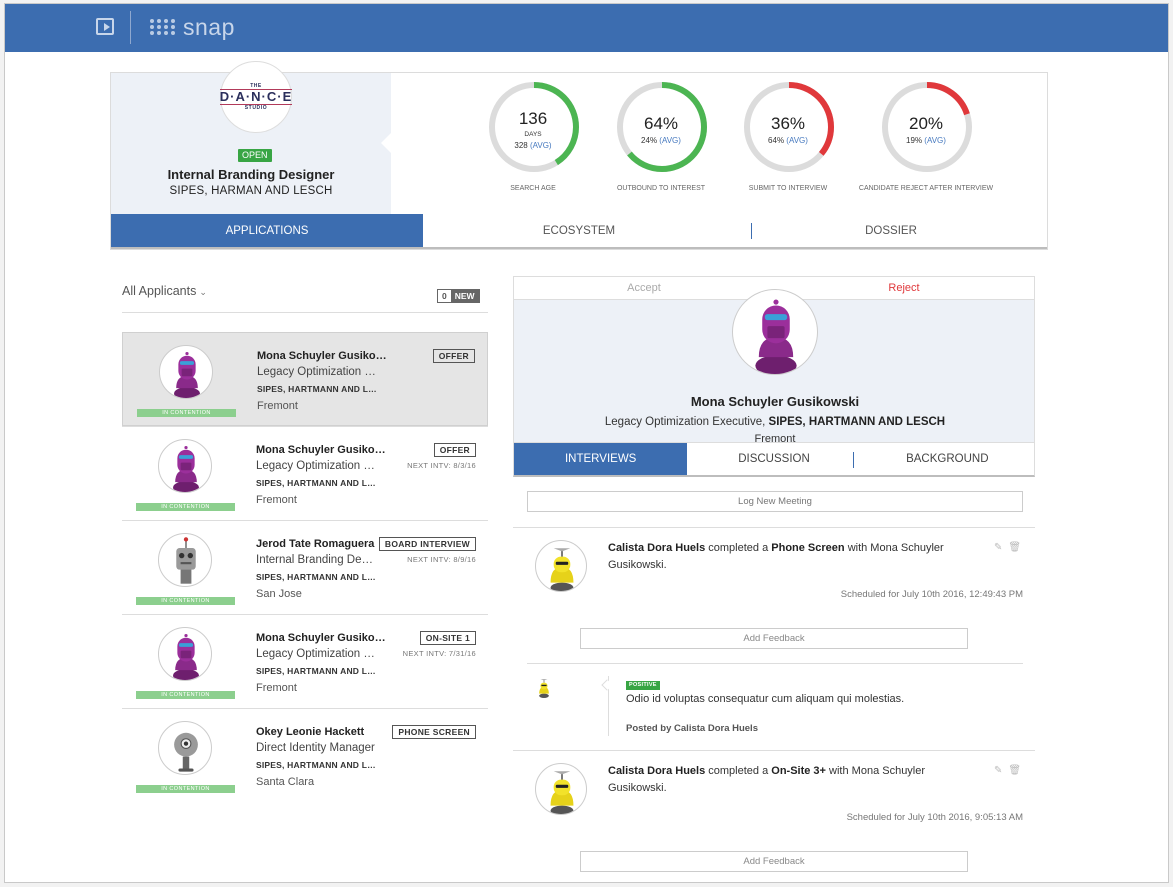 Image resolution: width=1173 pixels, height=887 pixels. I want to click on feedback-avatar, so click(544, 687).